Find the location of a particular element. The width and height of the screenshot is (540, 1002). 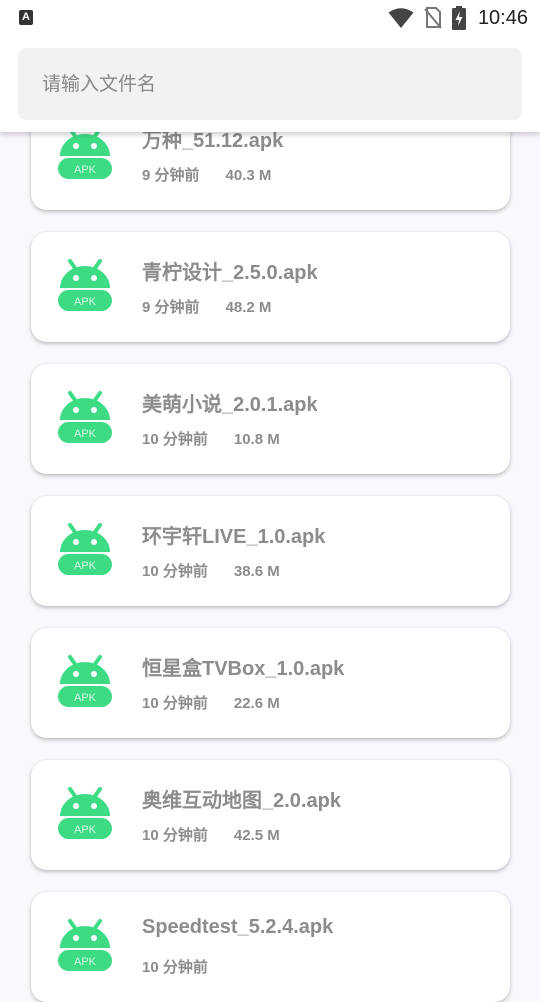

status-icons: 10:46 is located at coordinates (458, 18).